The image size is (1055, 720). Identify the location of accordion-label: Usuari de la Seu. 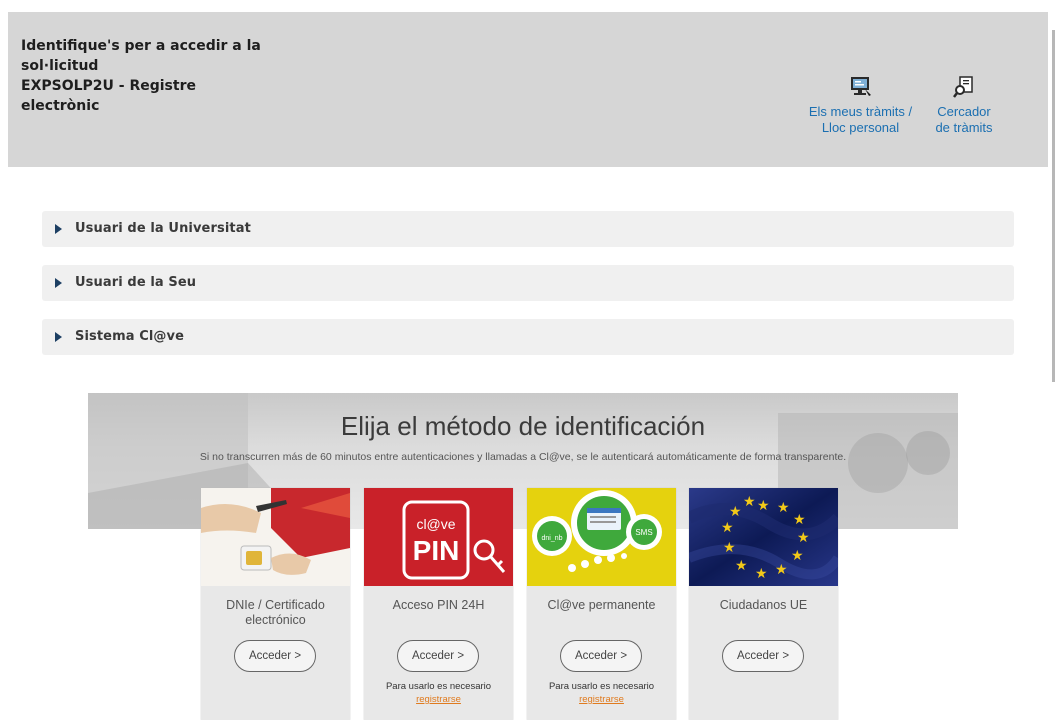
(136, 282).